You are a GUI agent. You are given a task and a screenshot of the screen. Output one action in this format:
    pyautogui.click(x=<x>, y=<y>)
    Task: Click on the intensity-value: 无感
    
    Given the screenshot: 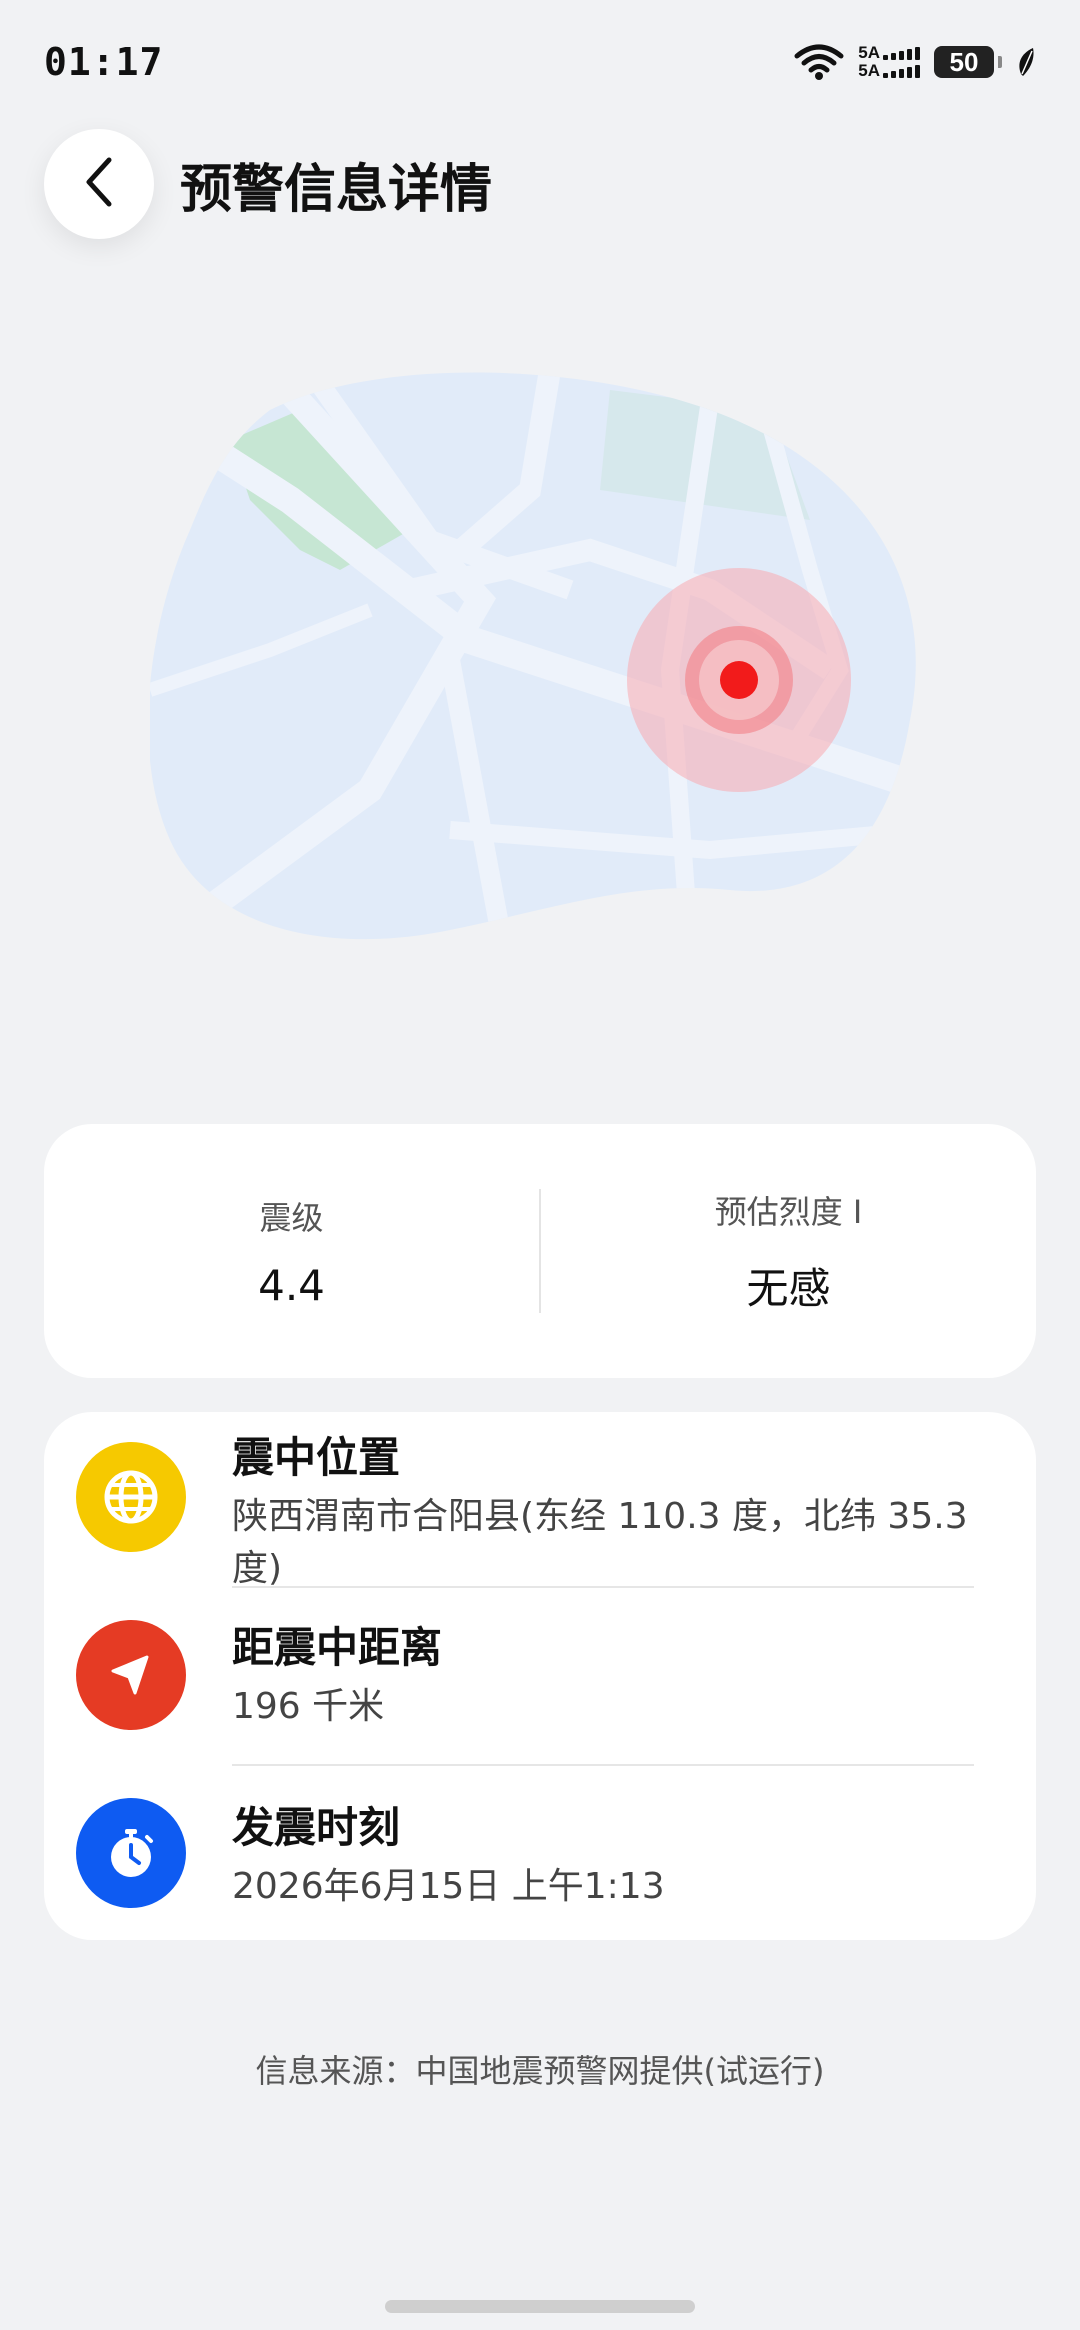 What is the action you would take?
    pyautogui.click(x=788, y=1288)
    